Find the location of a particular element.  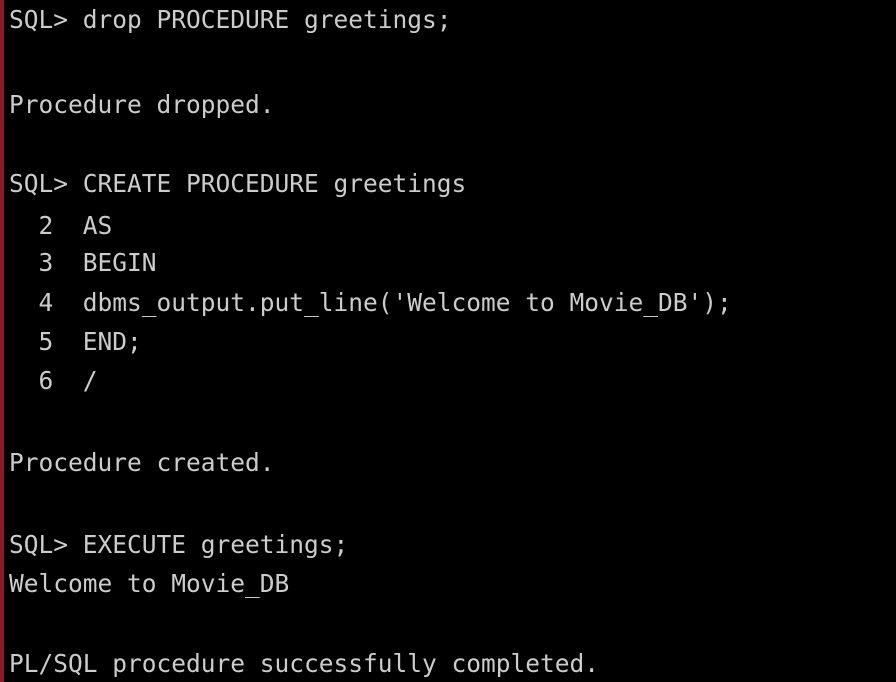

console-line-6: 6 / is located at coordinates (53, 380).